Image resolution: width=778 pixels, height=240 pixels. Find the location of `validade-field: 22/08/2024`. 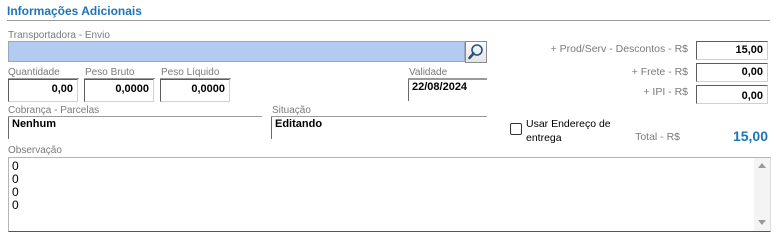

validade-field: 22/08/2024 is located at coordinates (447, 90).